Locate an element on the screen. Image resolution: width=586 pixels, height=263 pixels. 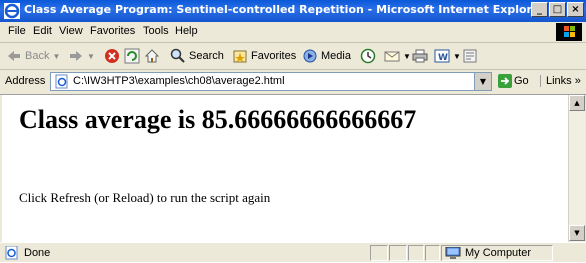
toolbar: Back ▼ ▼ Search Favorites Media ▼ W ▼ is located at coordinates (293, 56).